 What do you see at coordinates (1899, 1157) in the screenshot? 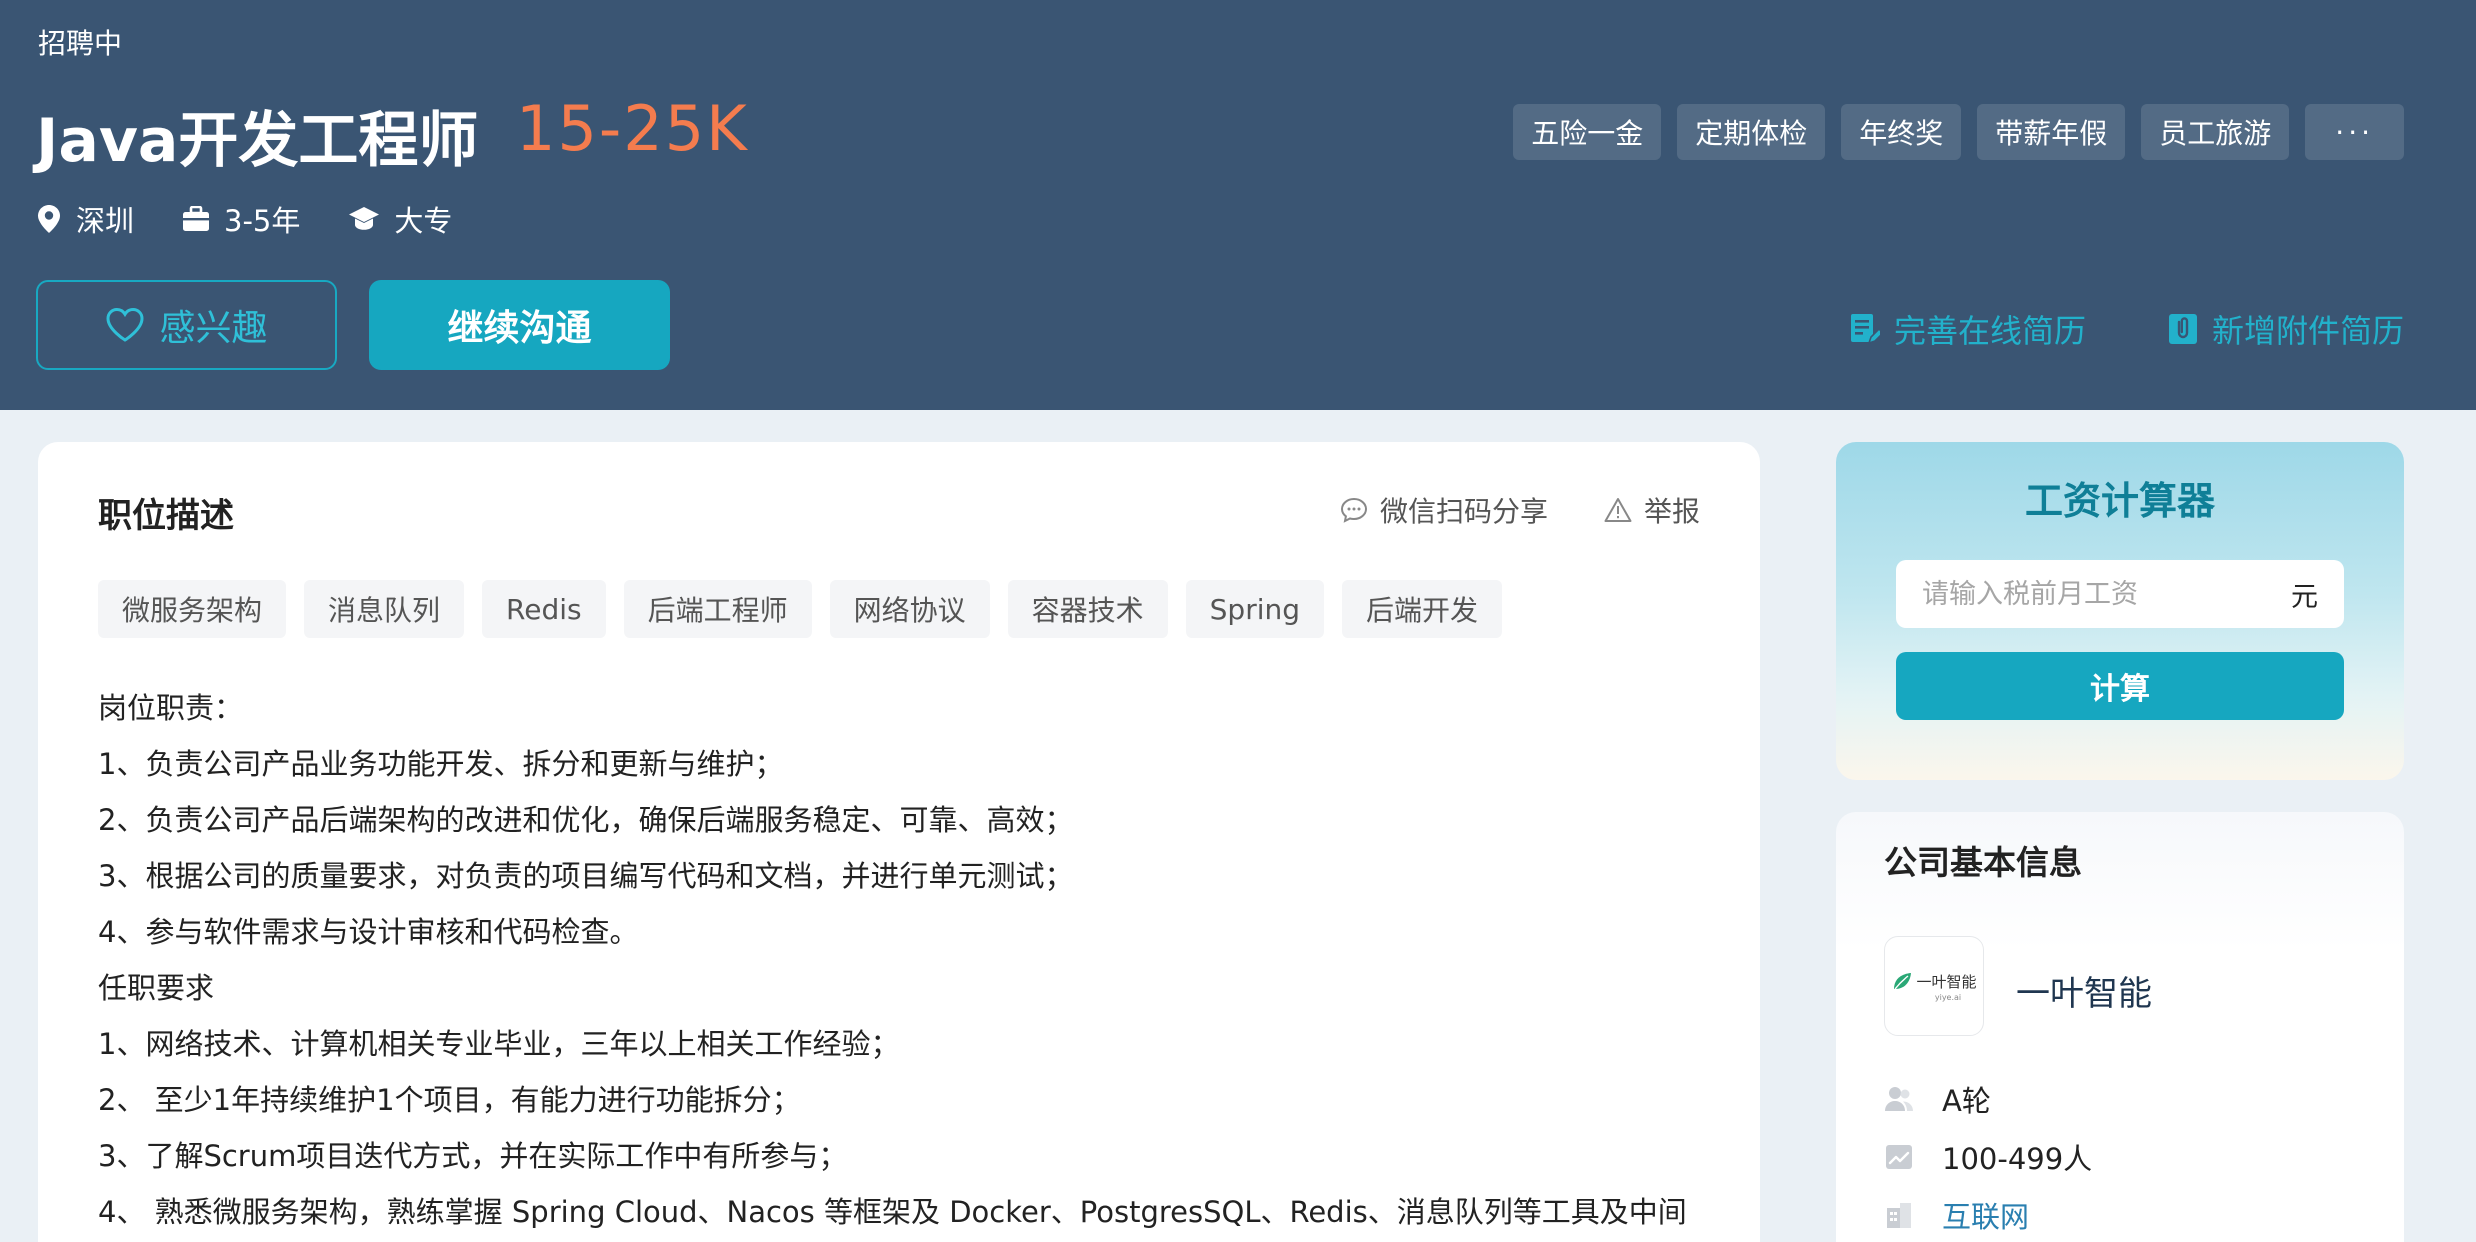
I see `growth-chart-icon` at bounding box center [1899, 1157].